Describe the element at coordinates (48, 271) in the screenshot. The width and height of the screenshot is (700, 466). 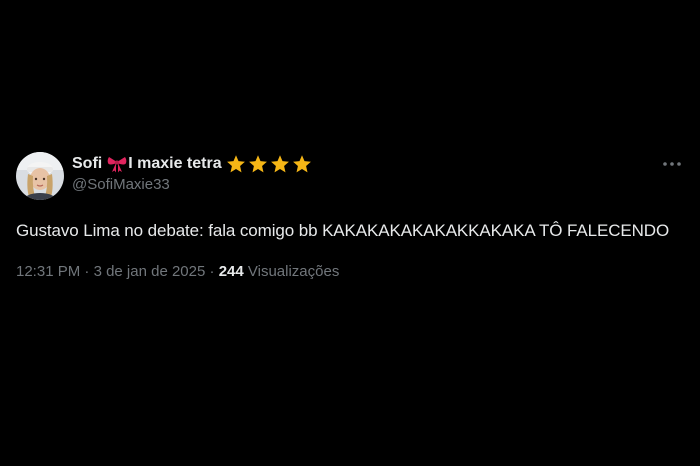
I see `tweet-time: 12:31 PM` at that location.